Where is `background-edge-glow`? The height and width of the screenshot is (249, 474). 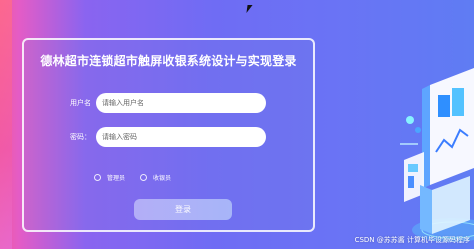 background-edge-glow is located at coordinates (6, 124).